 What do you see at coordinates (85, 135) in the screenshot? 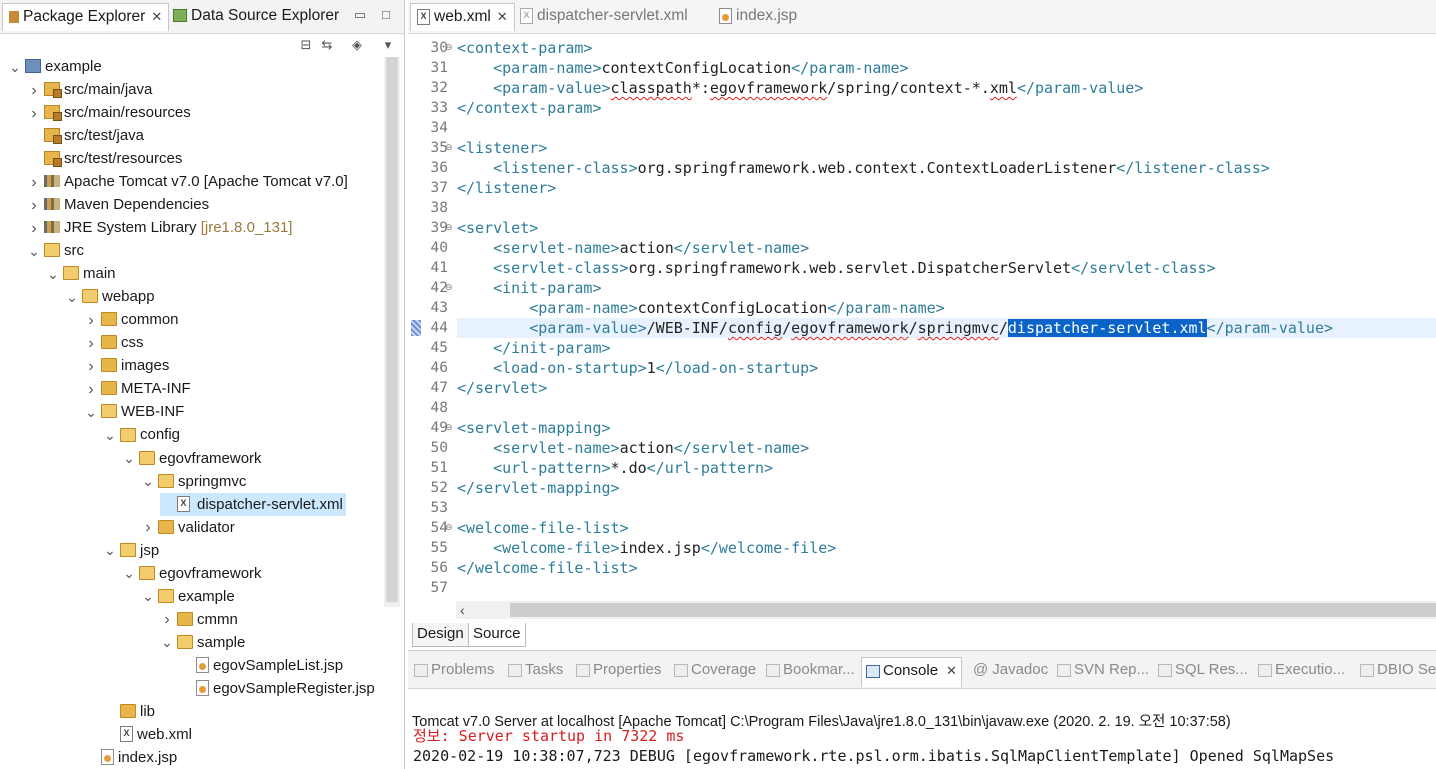
I see `tree-item: src/test/java` at bounding box center [85, 135].